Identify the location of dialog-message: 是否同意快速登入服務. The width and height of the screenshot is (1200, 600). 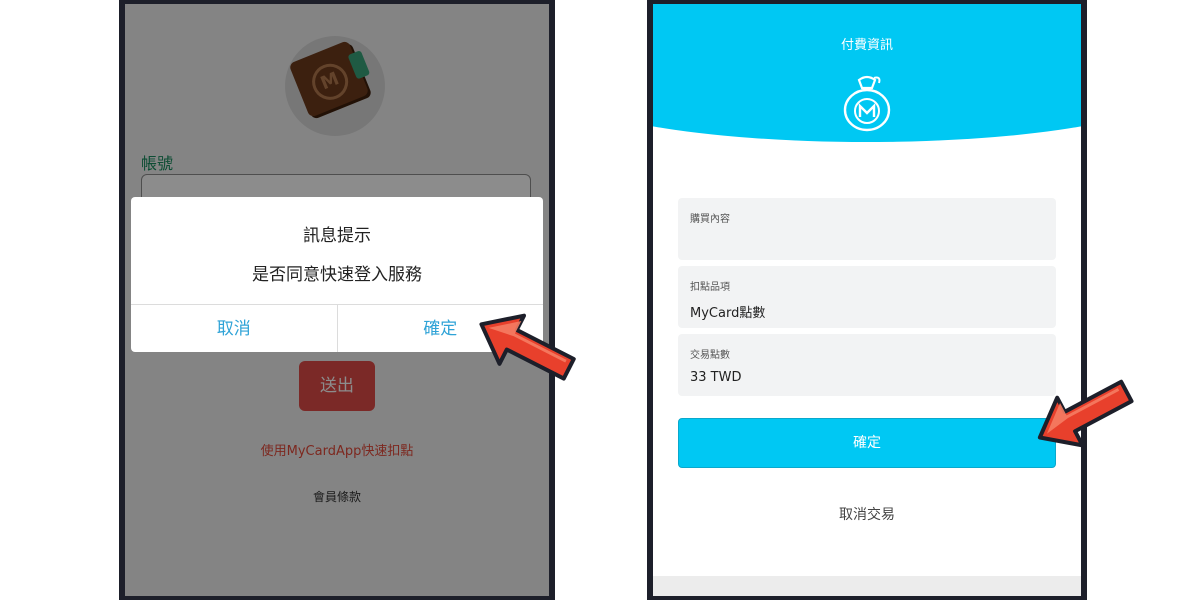
(337, 275).